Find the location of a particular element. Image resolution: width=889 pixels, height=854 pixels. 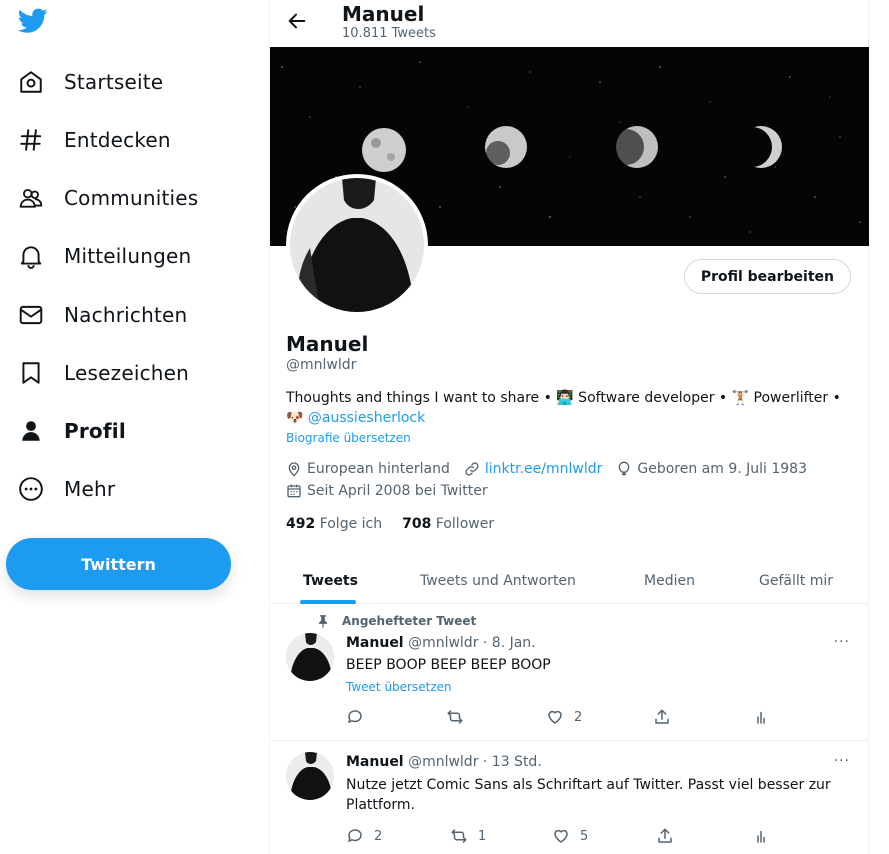

tab-medien: Medien is located at coordinates (669, 581).